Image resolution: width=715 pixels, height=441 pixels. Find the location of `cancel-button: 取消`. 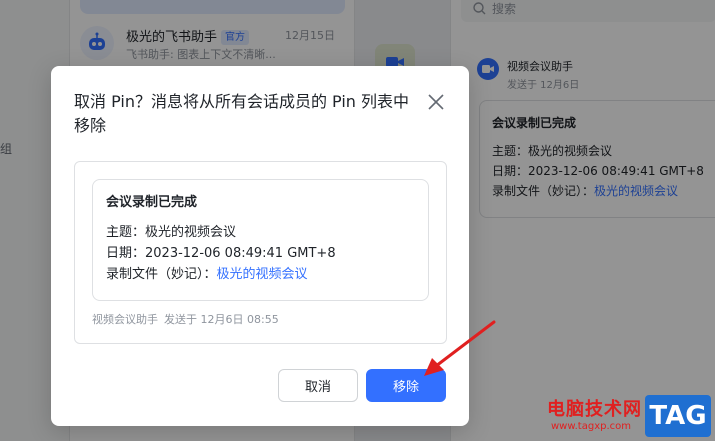

cancel-button: 取消 is located at coordinates (318, 385).